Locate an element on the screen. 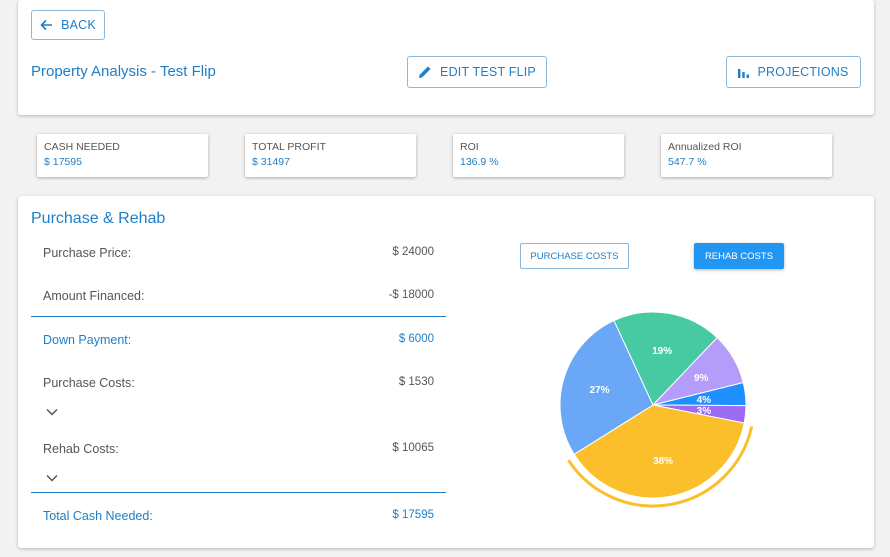  bar-chart-icon is located at coordinates (744, 73).